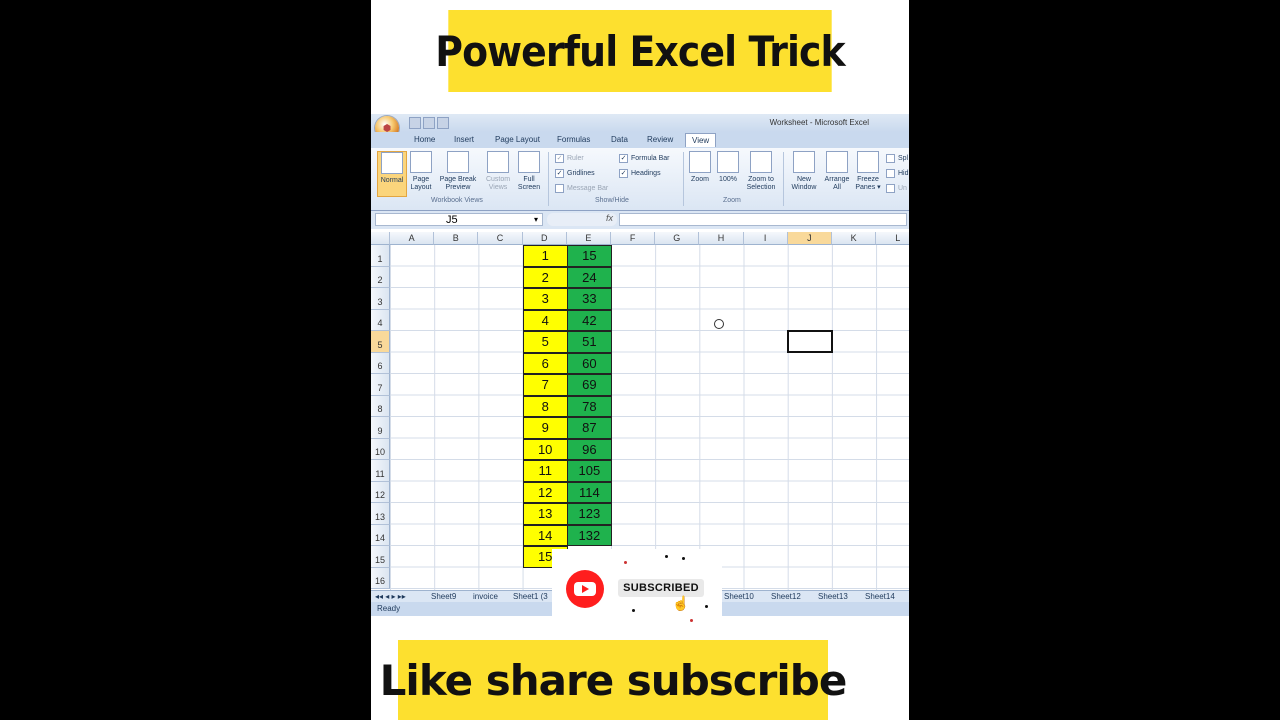 The width and height of the screenshot is (1280, 720). Describe the element at coordinates (380, 385) in the screenshot. I see `row-header: 7` at that location.